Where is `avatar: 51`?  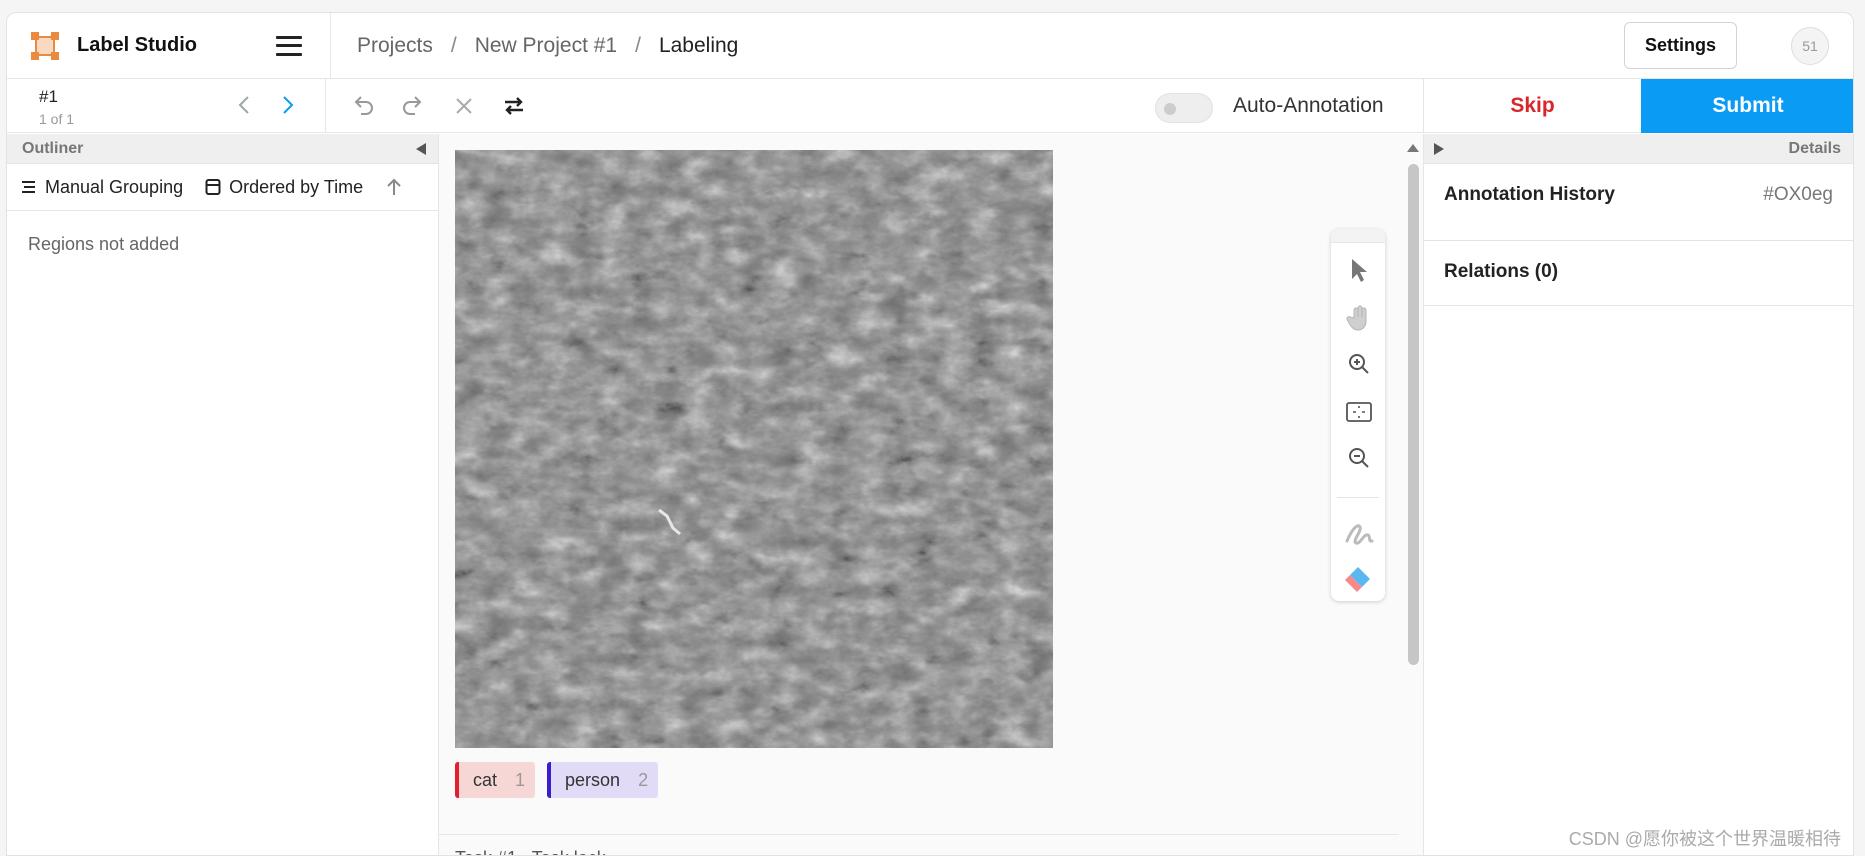
avatar: 51 is located at coordinates (1810, 46).